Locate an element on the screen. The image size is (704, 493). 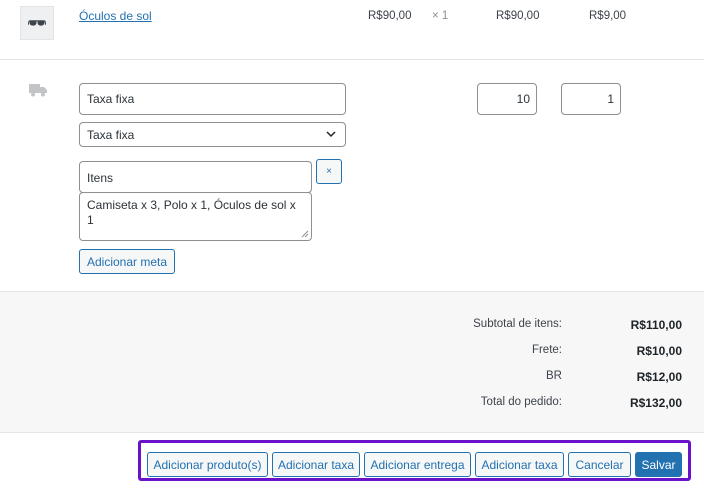
order-total-value: R$132,00 is located at coordinates (655, 403).